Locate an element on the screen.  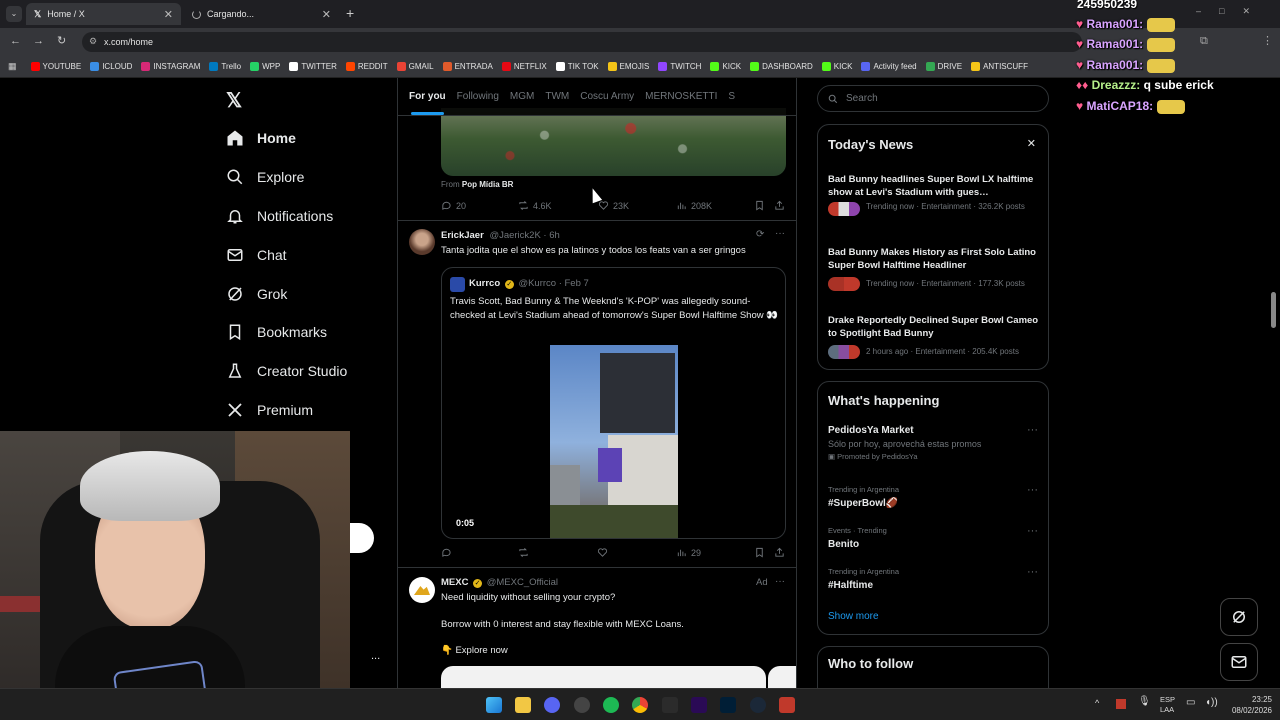
language-indicator: ESP LAA is located at coordinates (1167, 705).